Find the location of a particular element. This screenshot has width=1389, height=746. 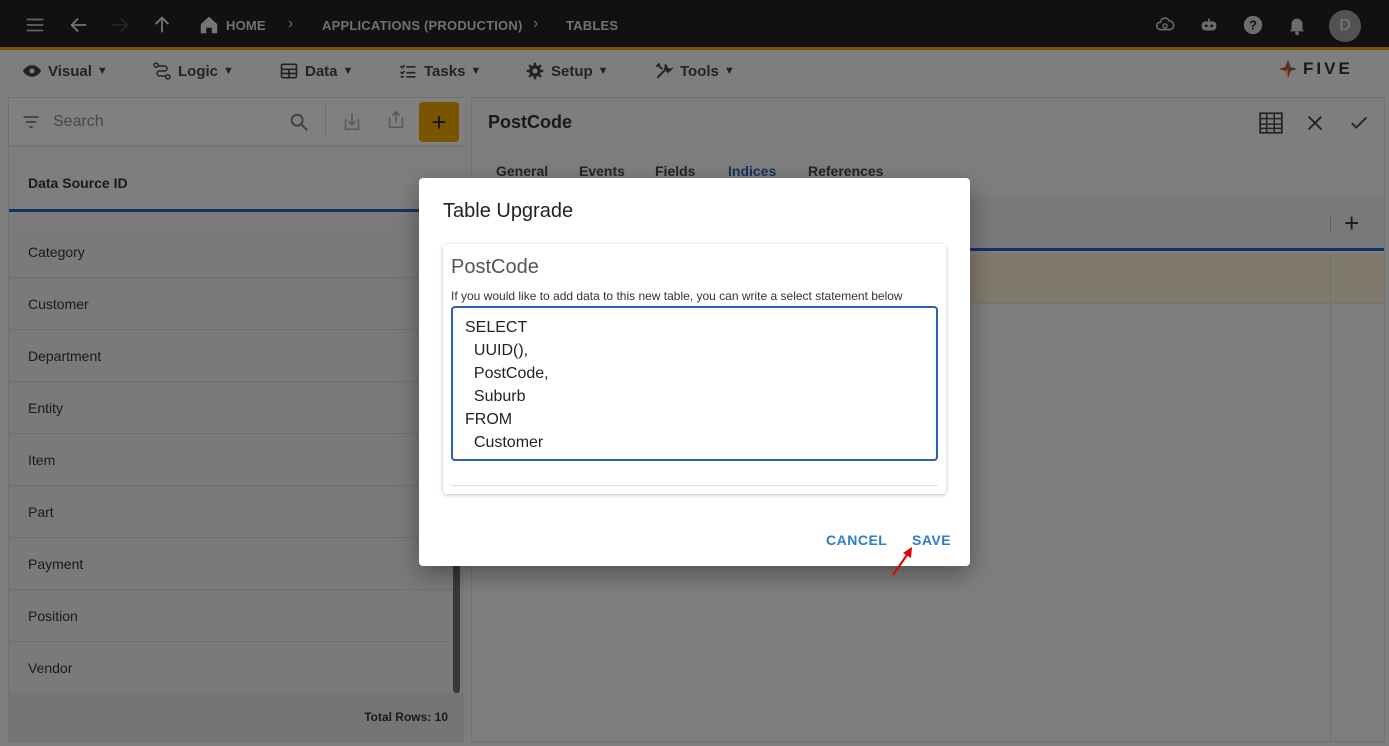

card-title: PostCode is located at coordinates (495, 267).